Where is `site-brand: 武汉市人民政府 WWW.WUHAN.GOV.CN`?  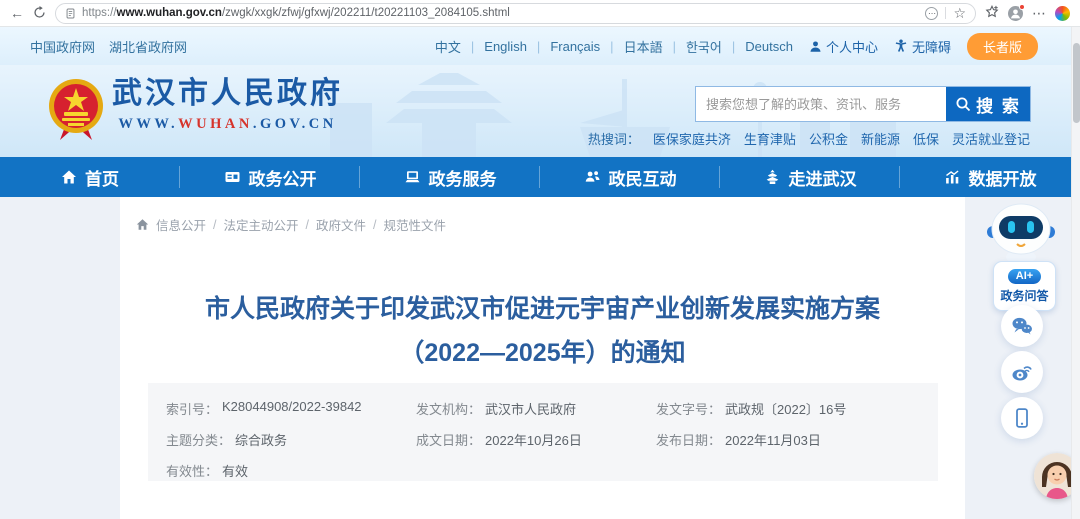
site-brand: 武汉市人民政府 WWW.WUHAN.GOV.CN is located at coordinates (227, 105).